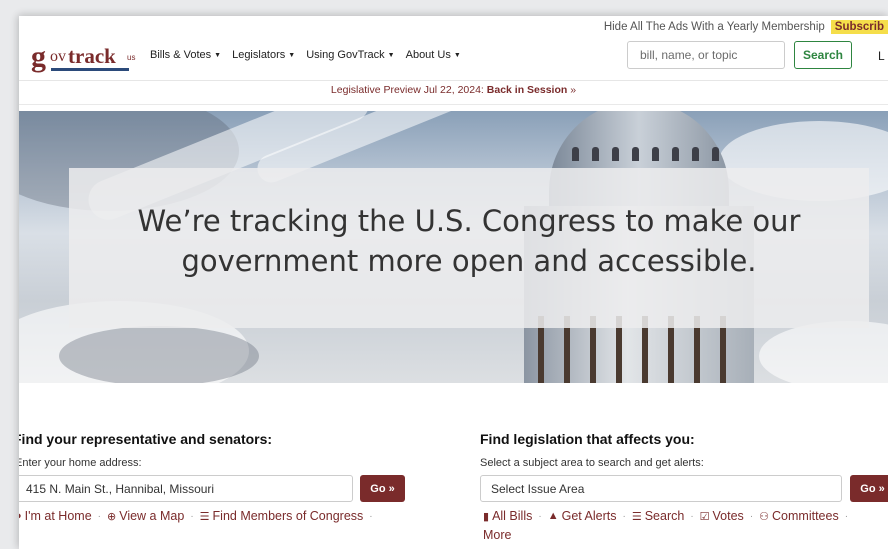 Image resolution: width=888 pixels, height=549 pixels. Describe the element at coordinates (345, 55) in the screenshot. I see `nav-label: Using GovTrack` at that location.